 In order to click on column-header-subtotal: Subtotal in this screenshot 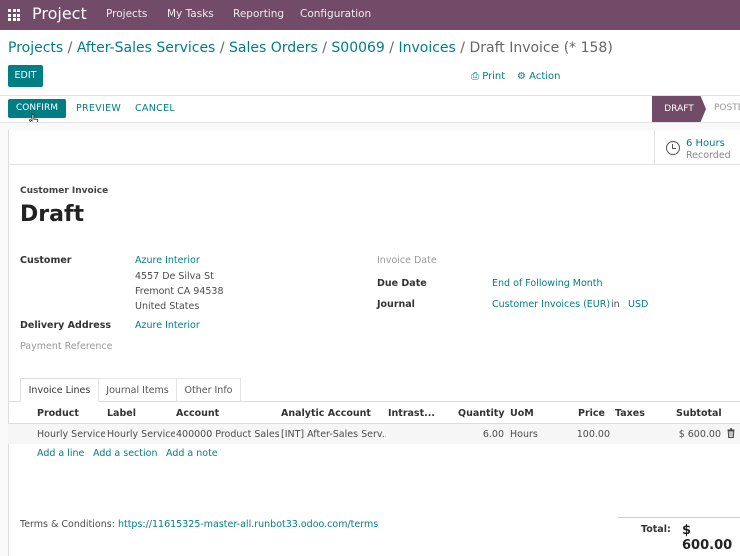, I will do `click(699, 413)`.